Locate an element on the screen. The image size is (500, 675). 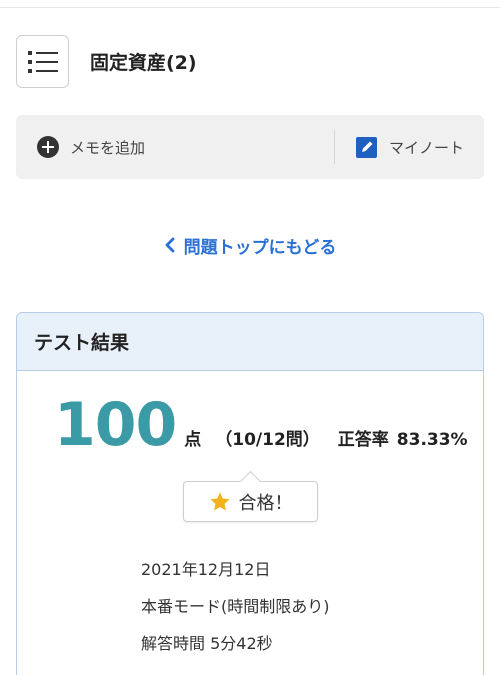
accuracy-value: 83.33% is located at coordinates (432, 440).